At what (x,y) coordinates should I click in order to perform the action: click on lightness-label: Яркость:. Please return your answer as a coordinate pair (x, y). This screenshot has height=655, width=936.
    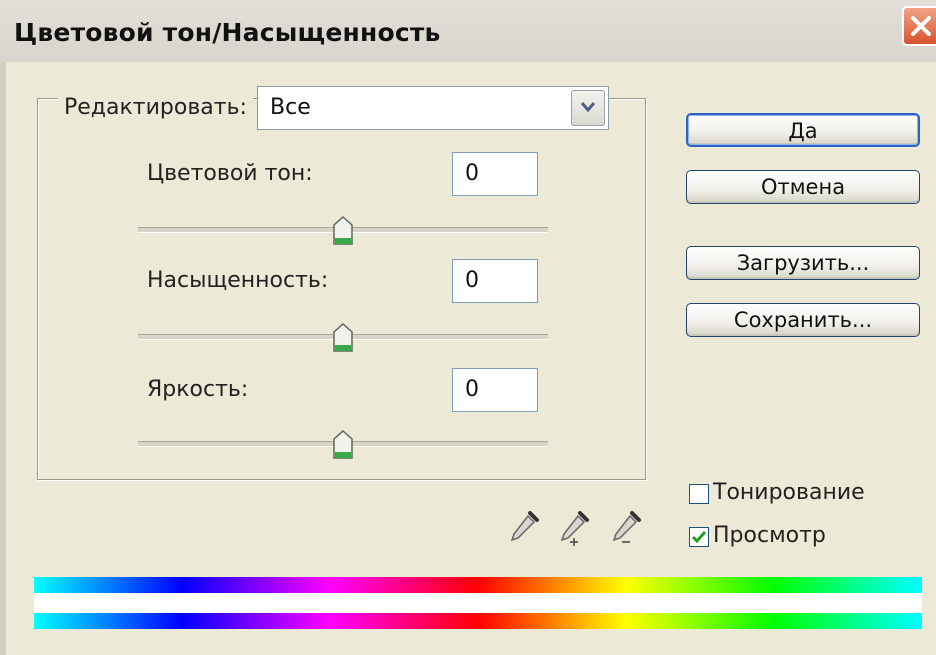
    Looking at the image, I should click on (198, 389).